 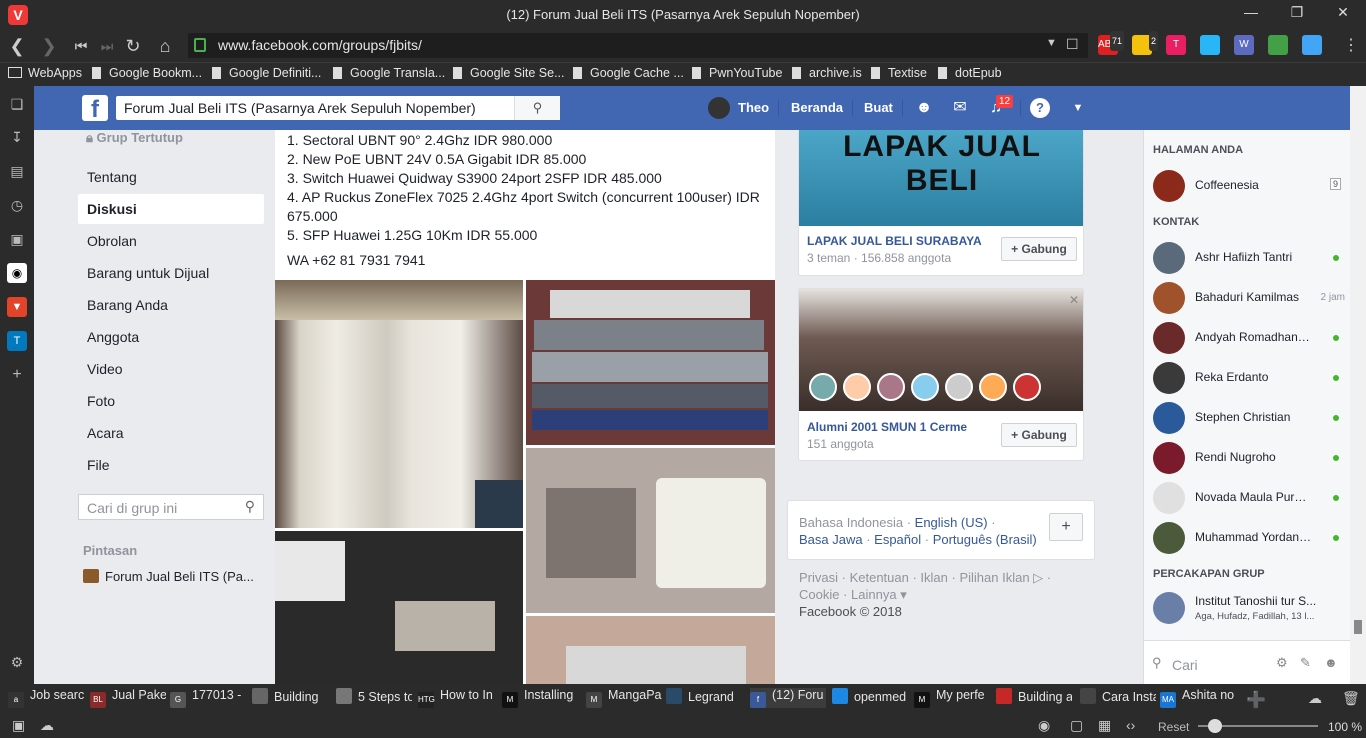 I want to click on window-panel-icon: ▣, so click(x=17, y=239).